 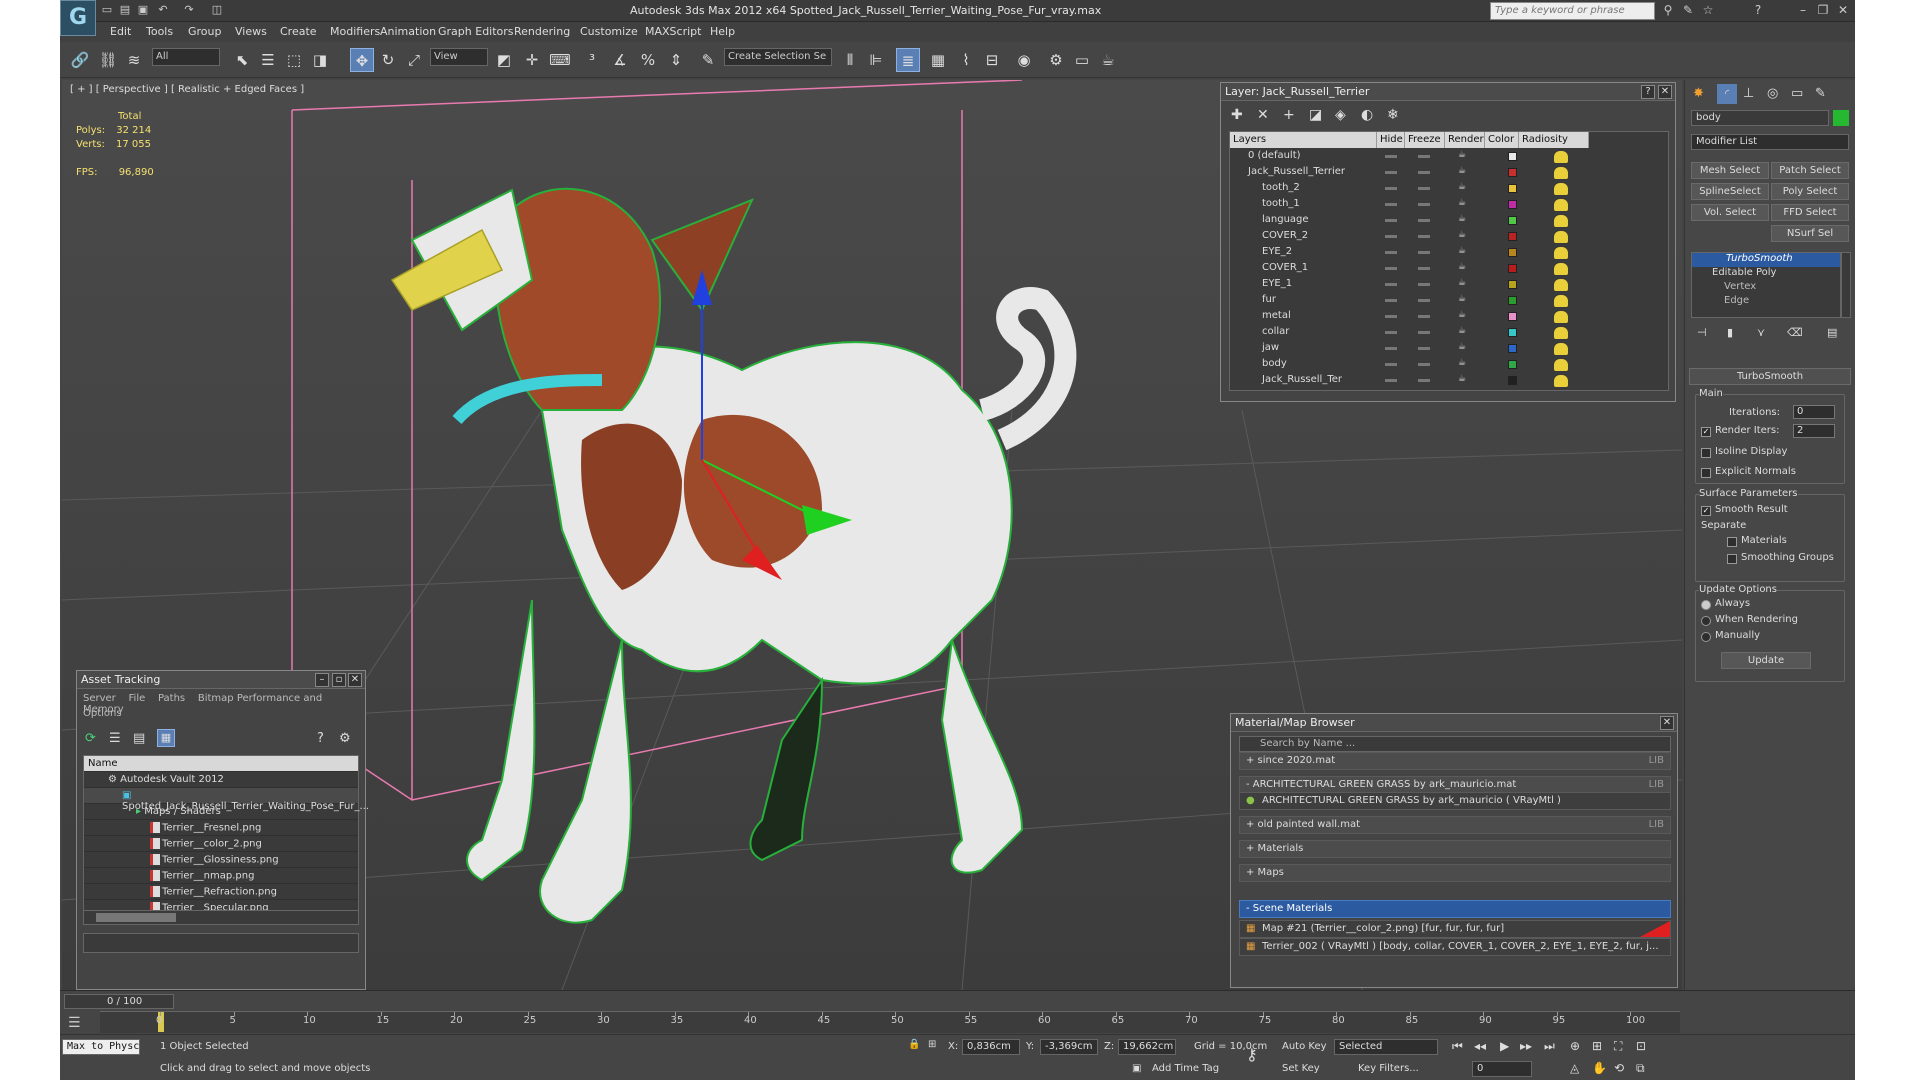 What do you see at coordinates (242, 60) in the screenshot?
I see `select-object-icon: ⬉` at bounding box center [242, 60].